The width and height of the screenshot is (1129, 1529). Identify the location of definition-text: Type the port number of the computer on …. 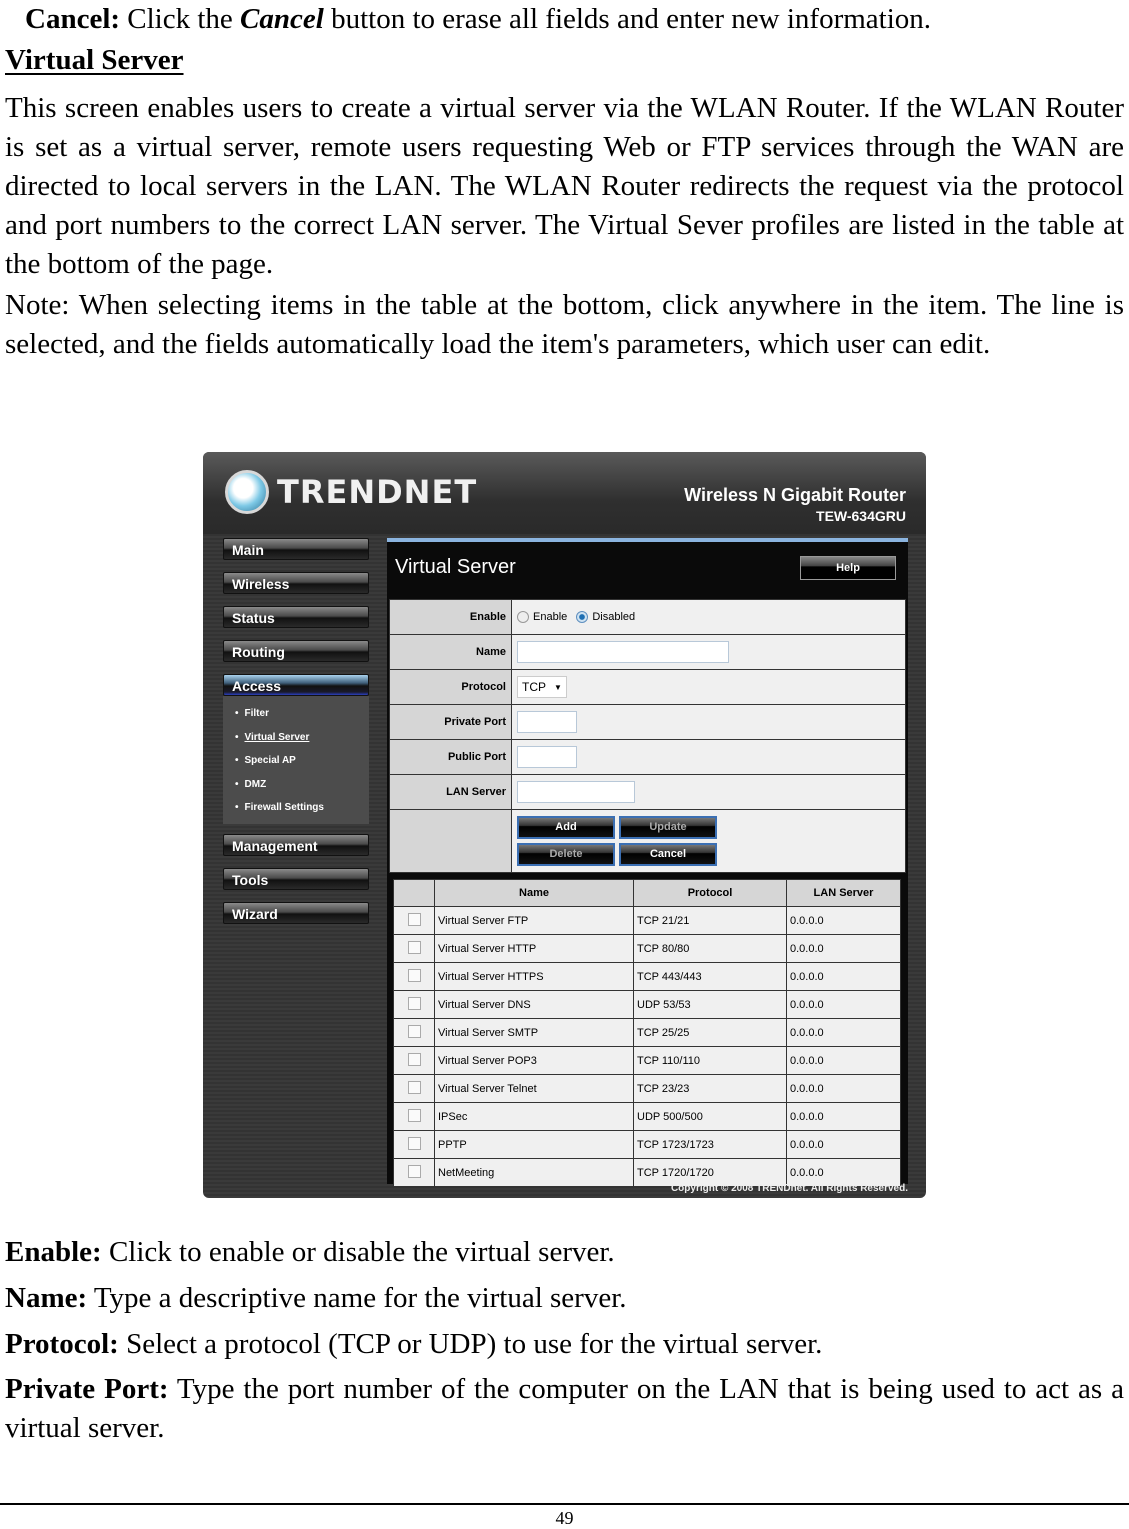
(564, 1408).